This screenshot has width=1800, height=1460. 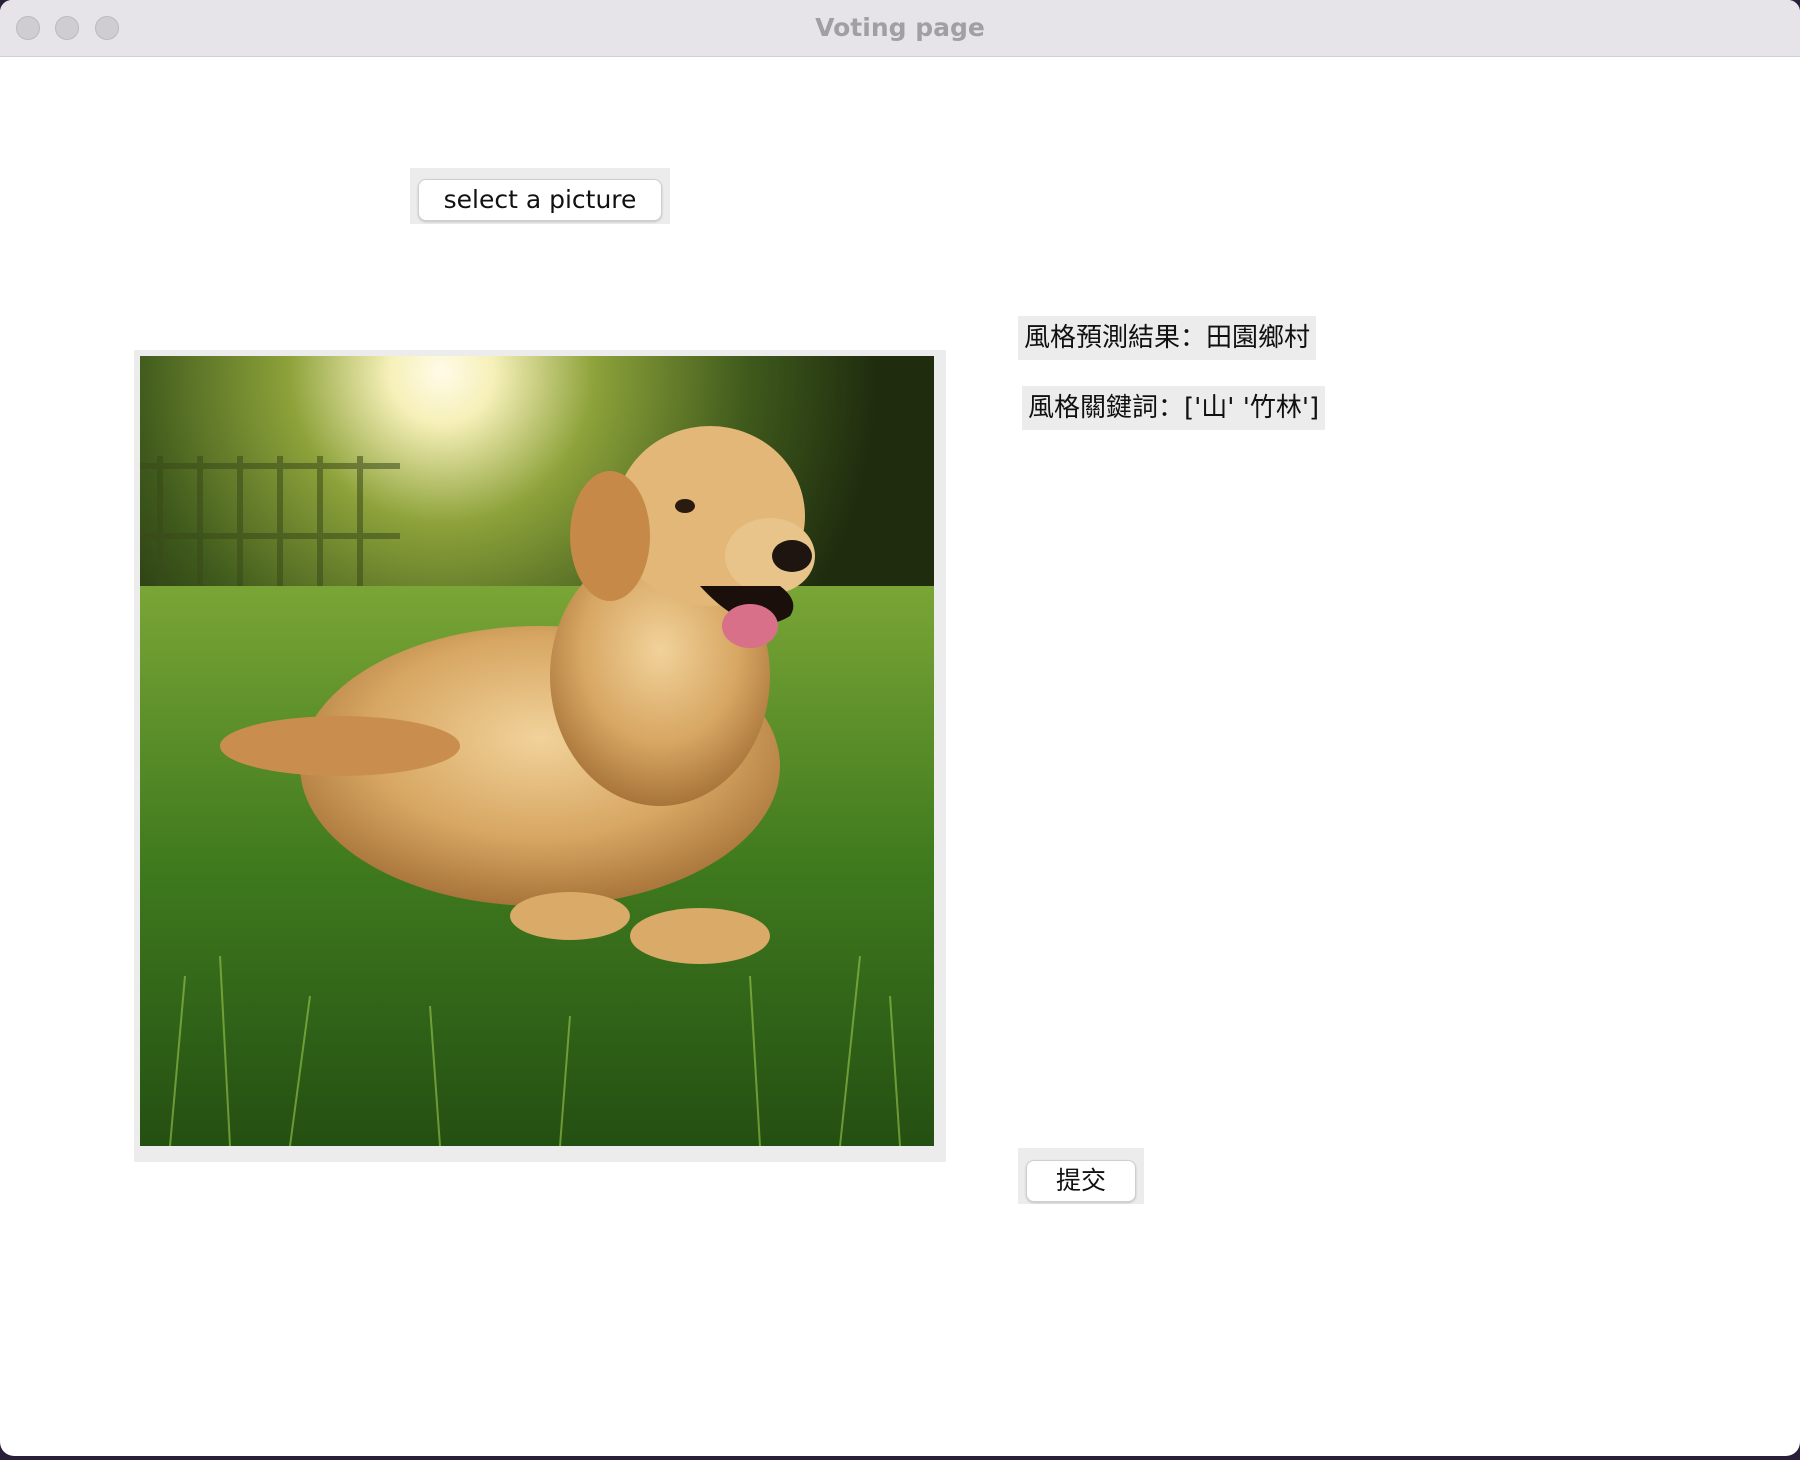 I want to click on select-picture-button: select a picture, so click(x=540, y=200).